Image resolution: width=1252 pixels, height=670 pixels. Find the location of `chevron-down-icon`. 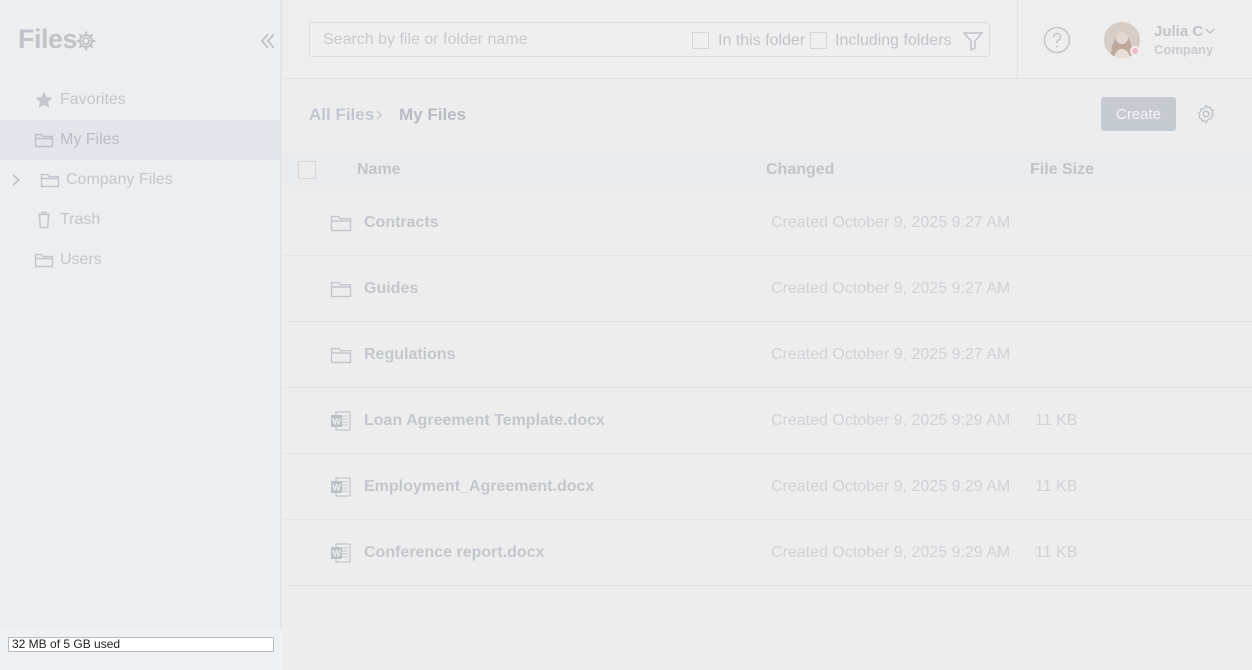

chevron-down-icon is located at coordinates (1210, 31).